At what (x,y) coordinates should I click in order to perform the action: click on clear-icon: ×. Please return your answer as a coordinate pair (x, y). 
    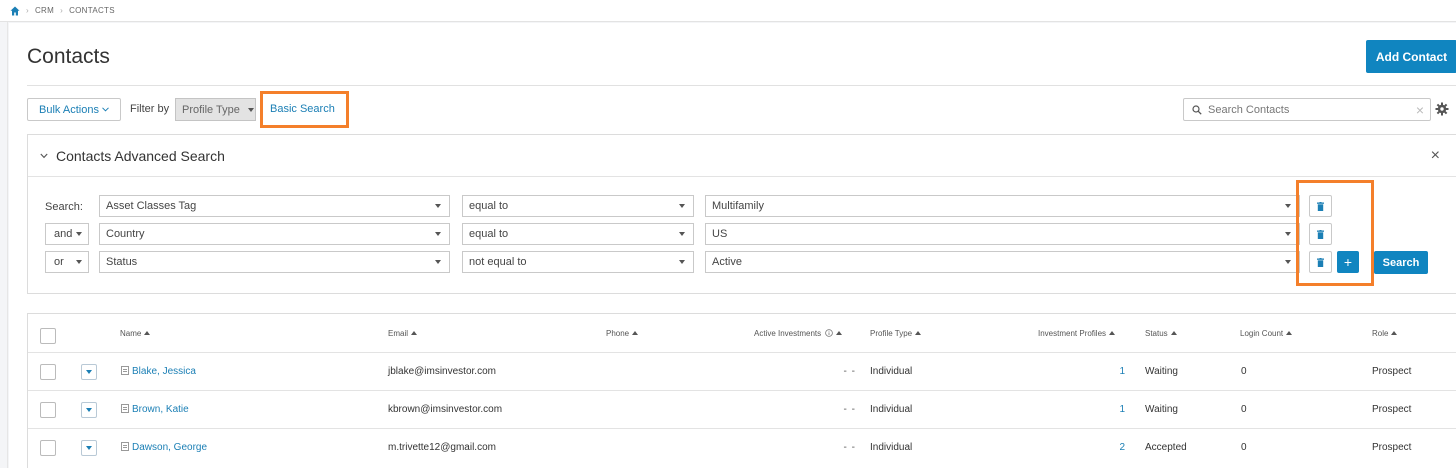
    Looking at the image, I should click on (1420, 110).